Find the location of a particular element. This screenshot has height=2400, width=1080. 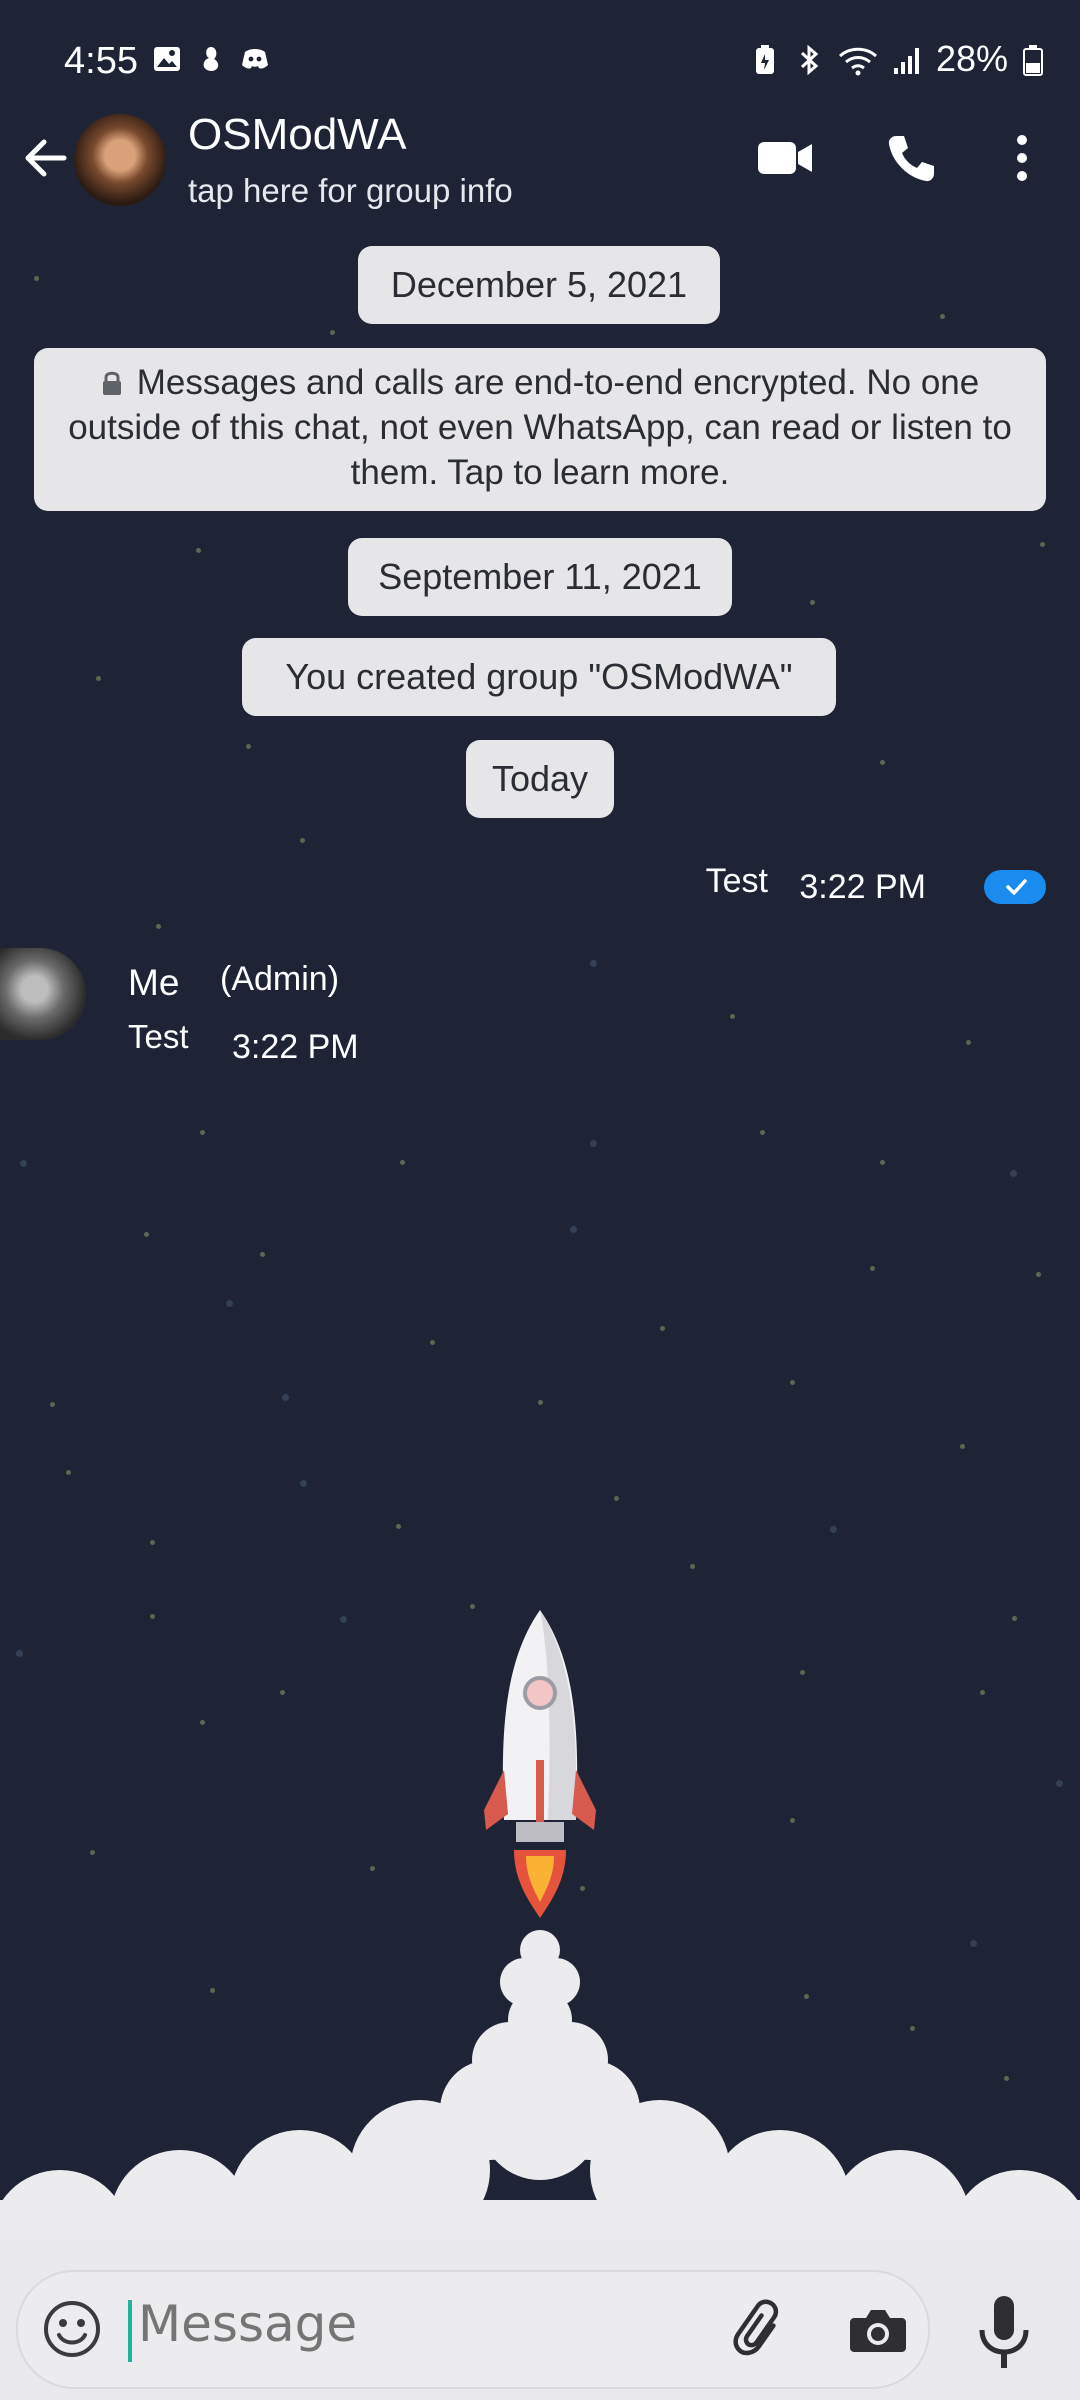

app-icon is located at coordinates (211, 59).